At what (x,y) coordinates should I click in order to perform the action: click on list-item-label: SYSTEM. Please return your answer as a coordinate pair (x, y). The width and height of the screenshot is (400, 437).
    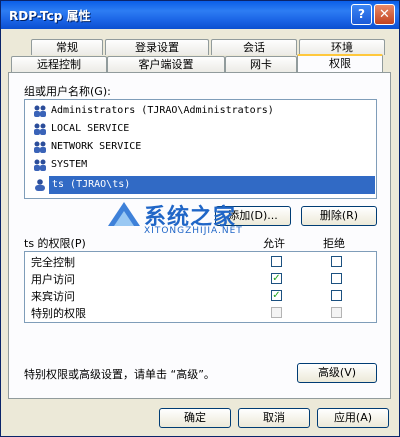
    Looking at the image, I should click on (69, 164).